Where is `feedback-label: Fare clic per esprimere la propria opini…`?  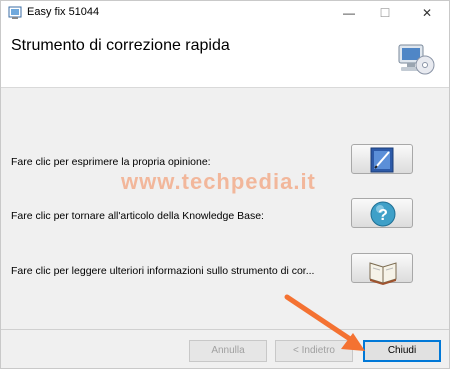
feedback-label: Fare clic per esprimere la propria opini… is located at coordinates (111, 162).